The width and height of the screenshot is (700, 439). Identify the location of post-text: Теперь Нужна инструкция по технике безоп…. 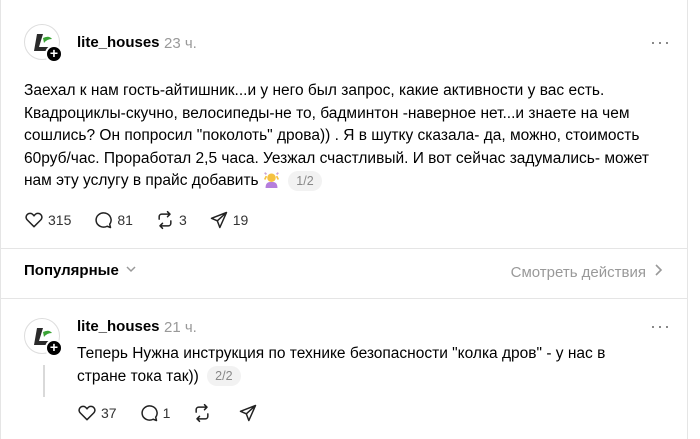
(367, 365).